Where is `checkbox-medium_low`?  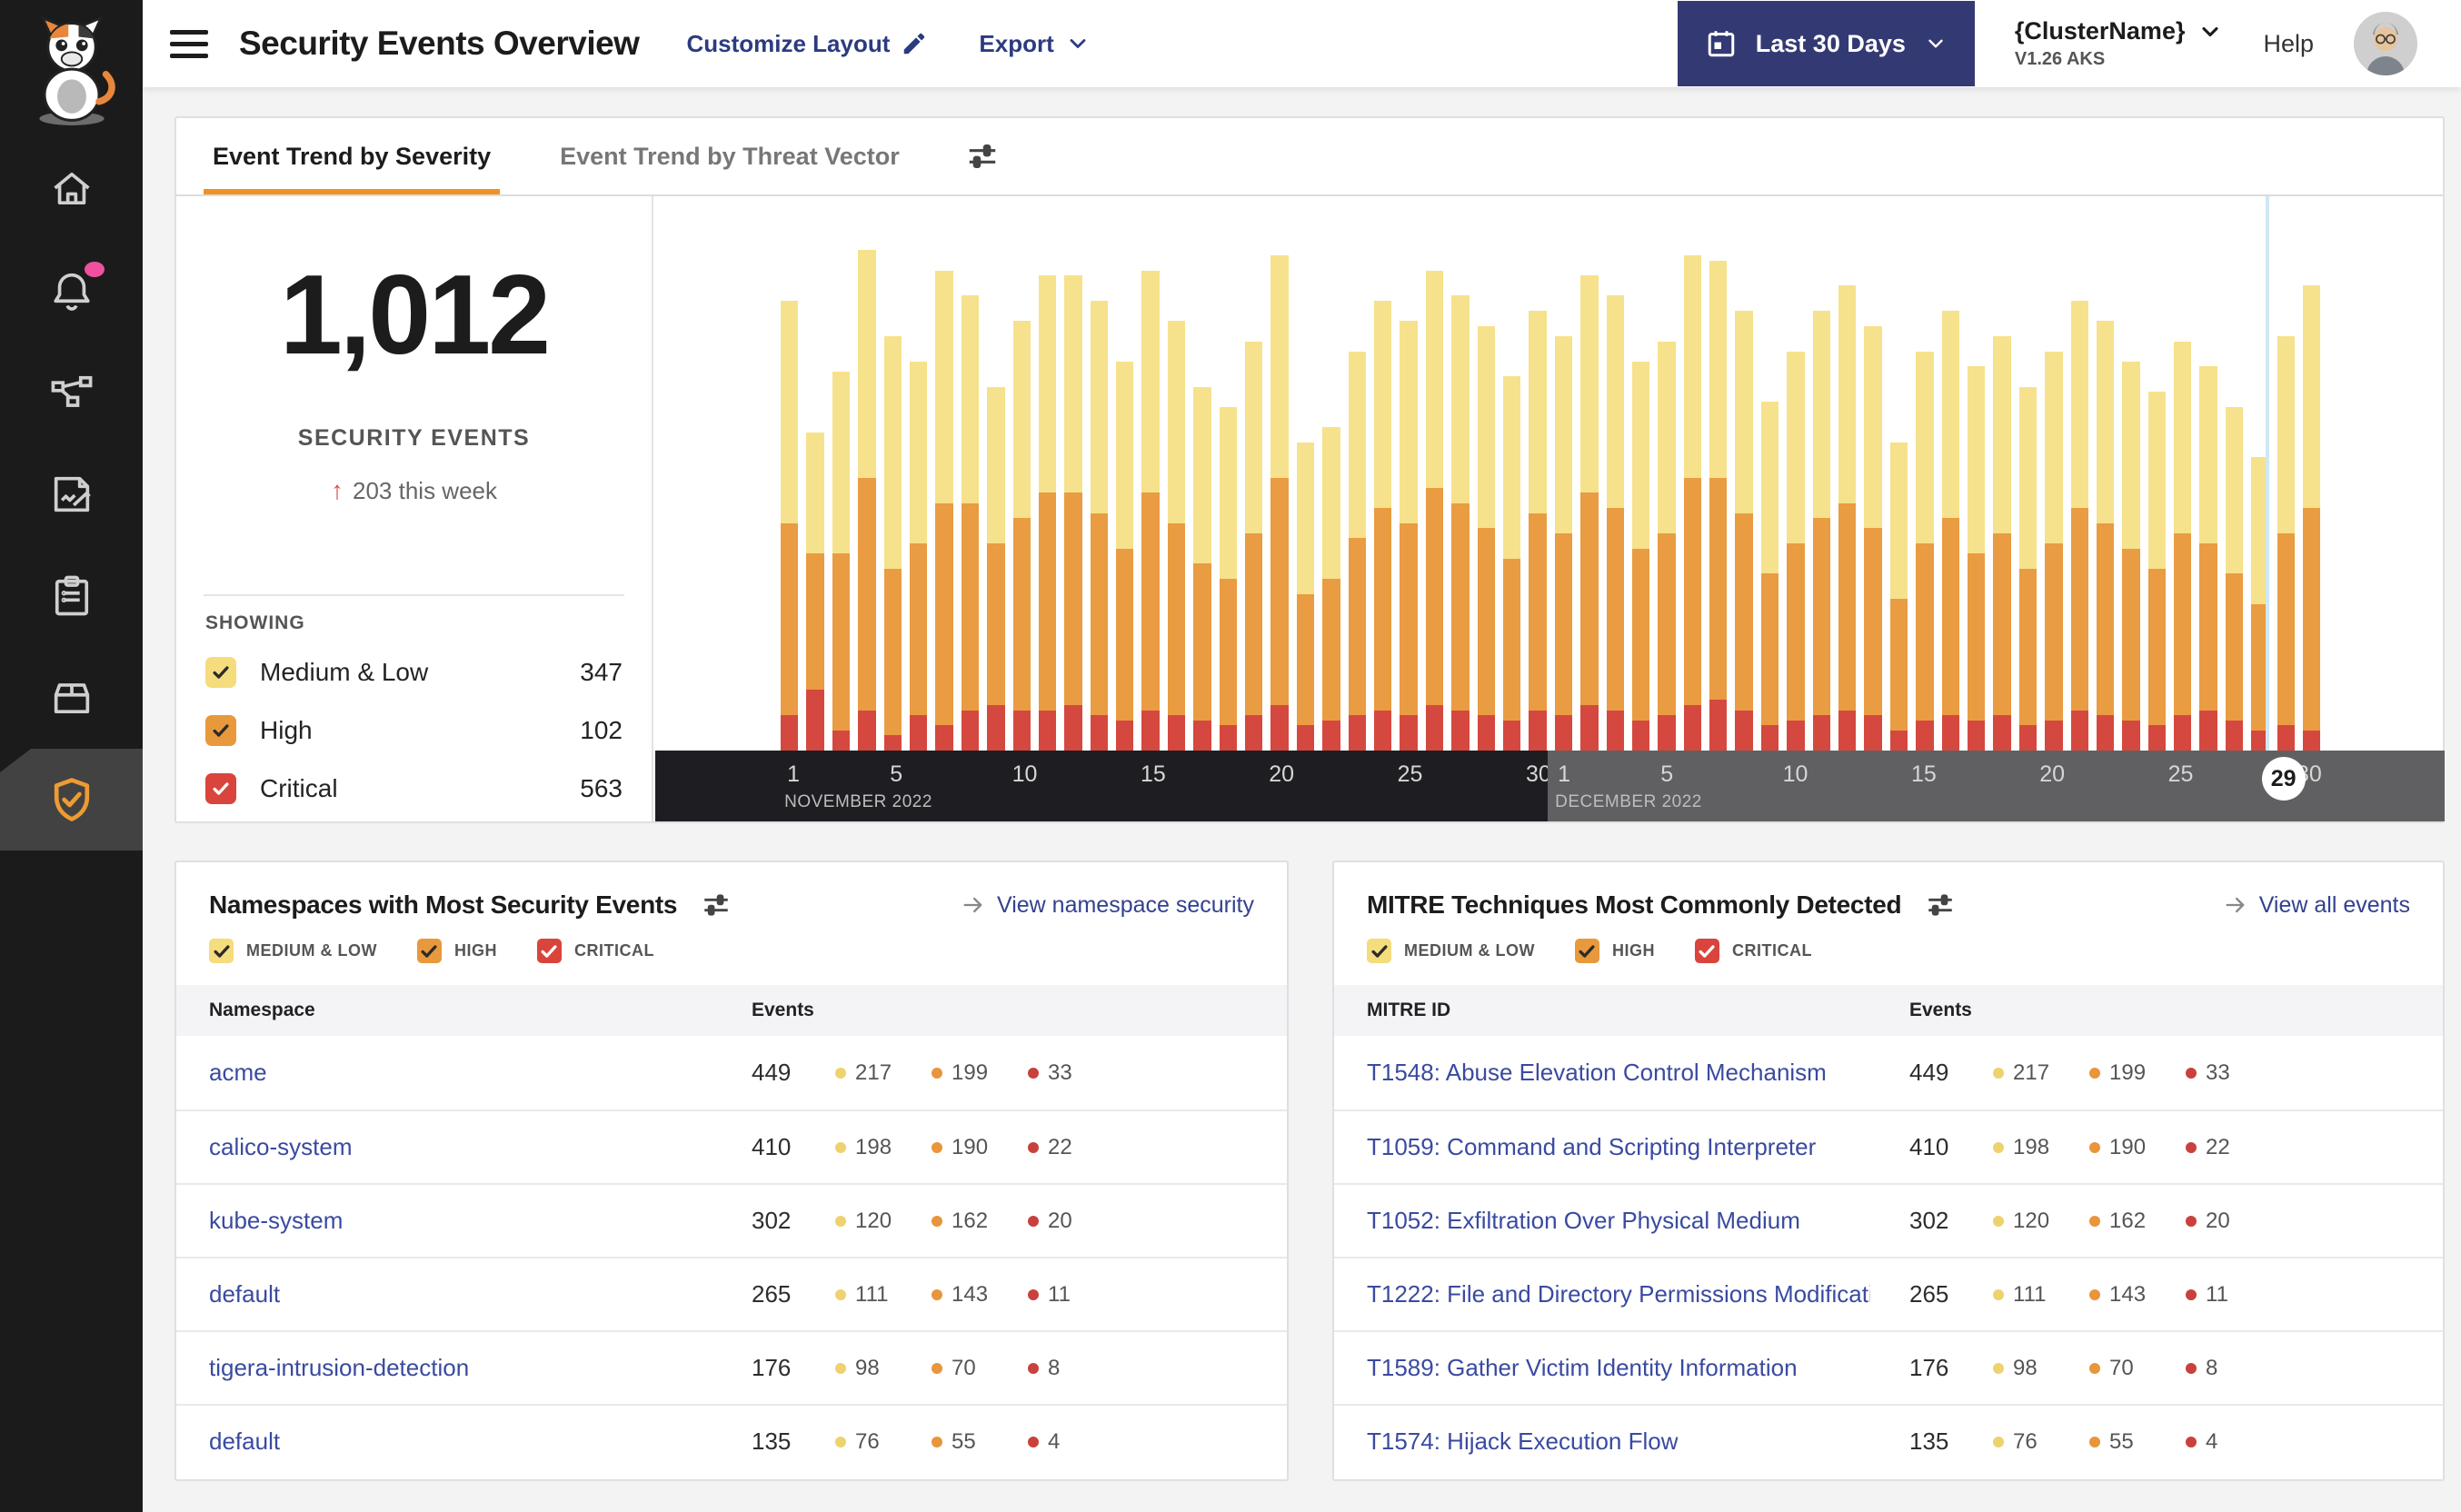
checkbox-medium_low is located at coordinates (220, 672).